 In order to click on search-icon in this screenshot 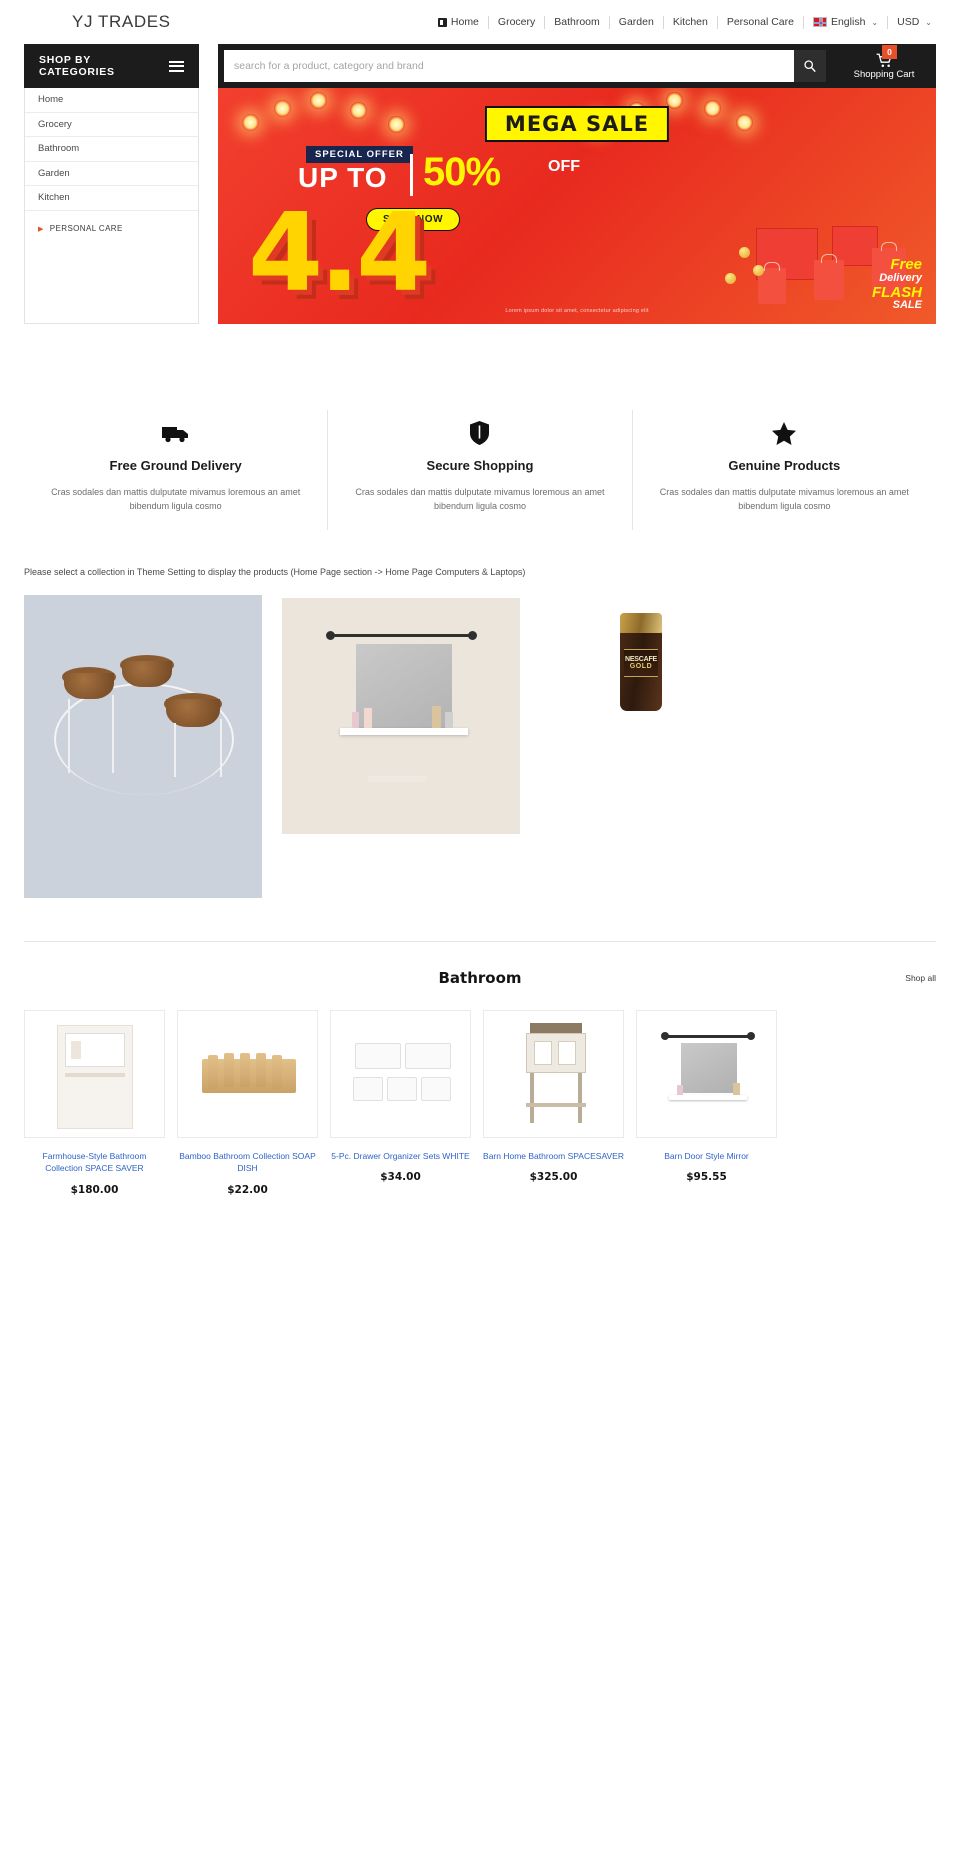, I will do `click(810, 66)`.